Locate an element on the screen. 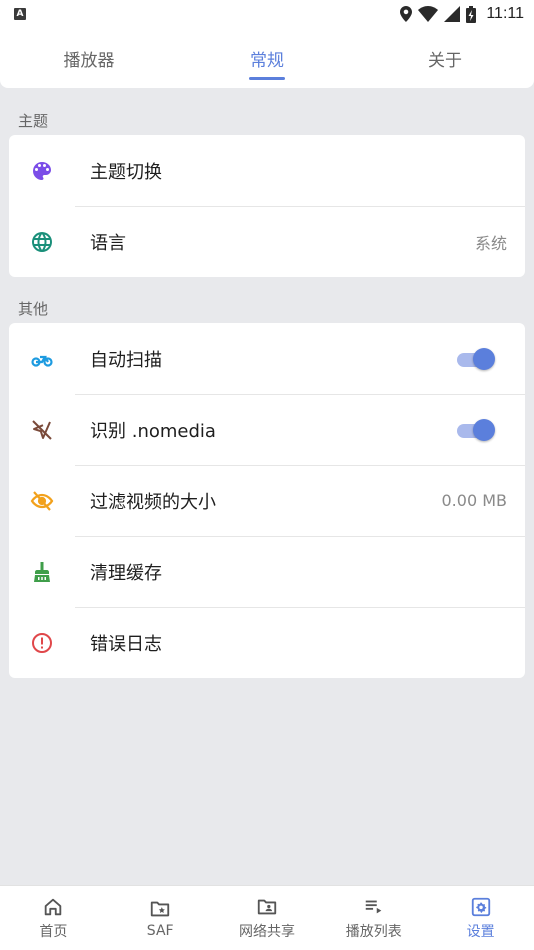 The height and width of the screenshot is (950, 534). top-tab-bar: 播放器 常规 关于 is located at coordinates (267, 58).